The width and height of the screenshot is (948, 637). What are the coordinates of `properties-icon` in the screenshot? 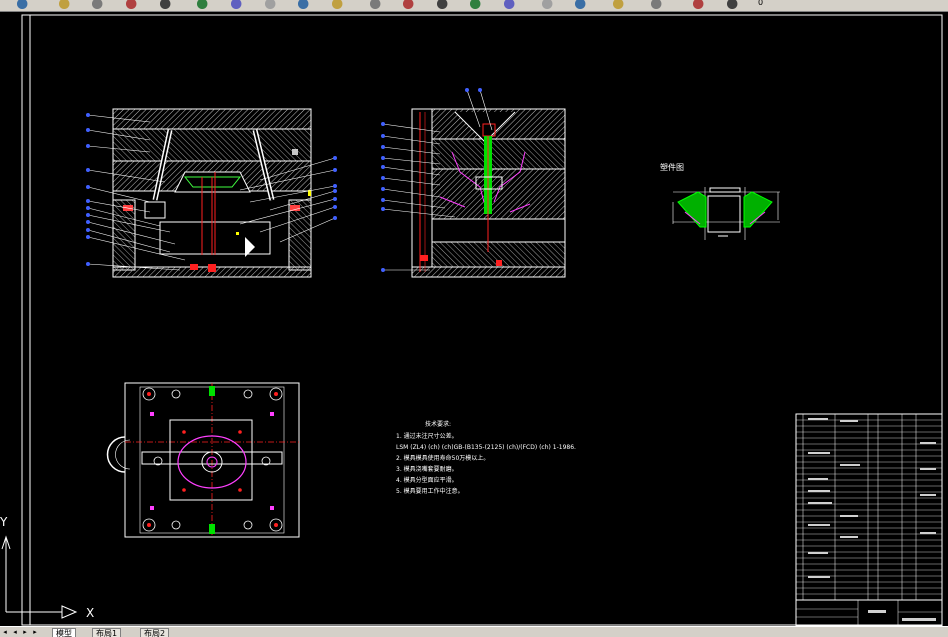 It's located at (443, 4).